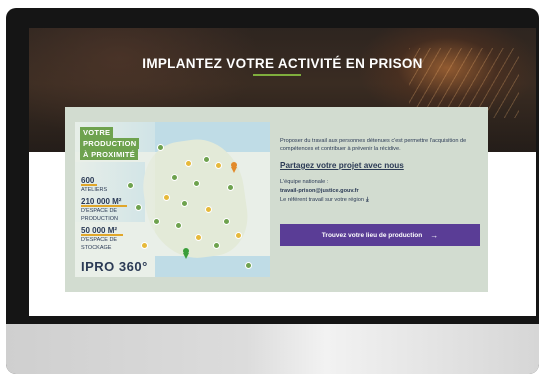  What do you see at coordinates (342, 165) in the screenshot?
I see `share-project-link: Partagez votre projet avec nous` at bounding box center [342, 165].